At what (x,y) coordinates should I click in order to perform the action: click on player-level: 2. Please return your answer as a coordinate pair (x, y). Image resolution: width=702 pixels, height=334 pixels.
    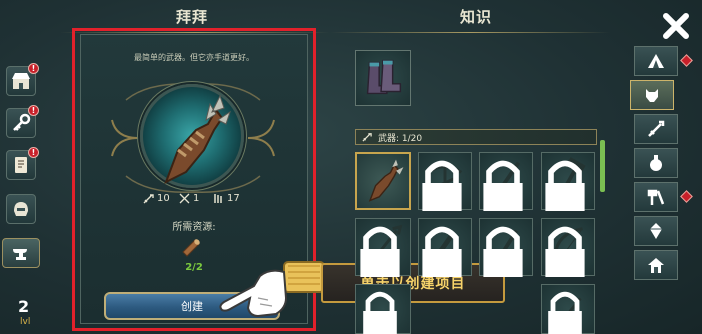
    Looking at the image, I should click on (24, 306).